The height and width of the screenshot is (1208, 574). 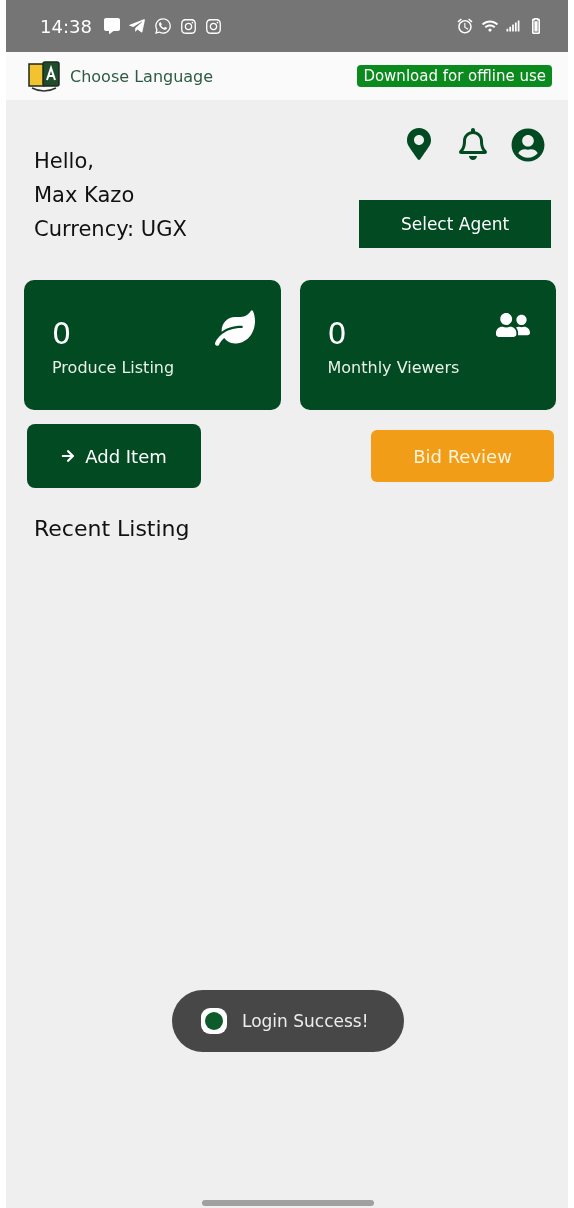 I want to click on translate-icon, so click(x=44, y=76).